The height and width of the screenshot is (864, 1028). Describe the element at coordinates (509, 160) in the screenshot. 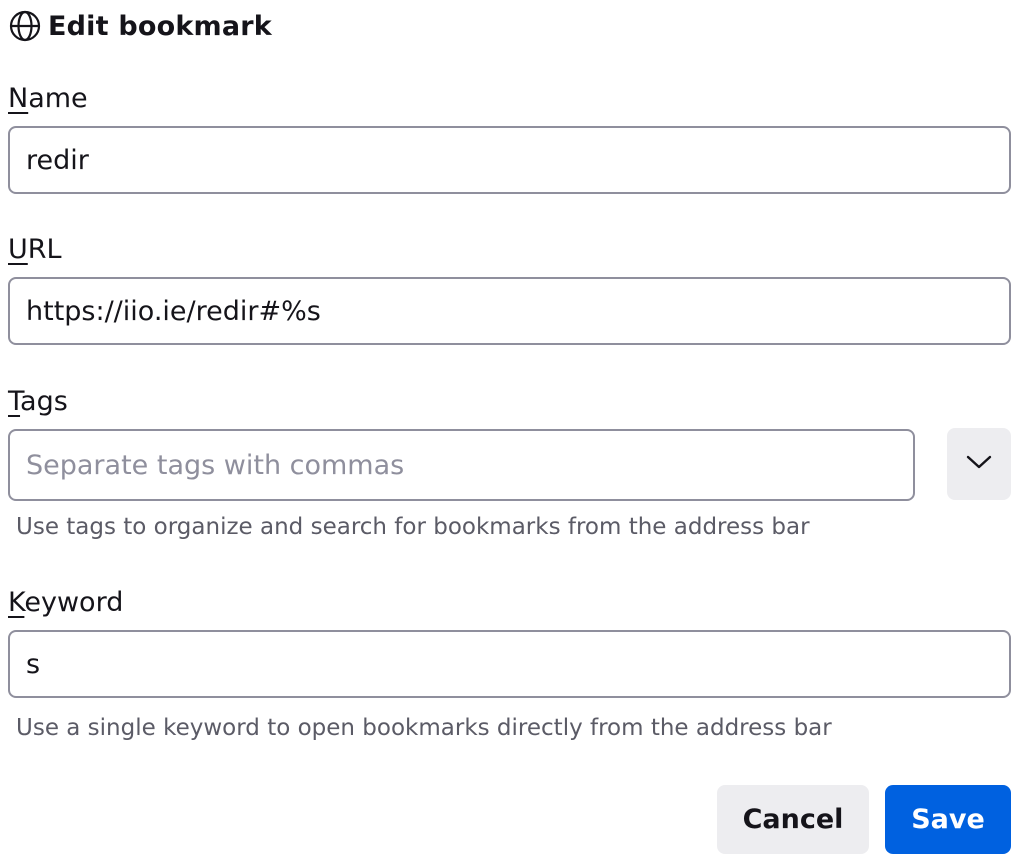

I see `name-field: redir` at that location.